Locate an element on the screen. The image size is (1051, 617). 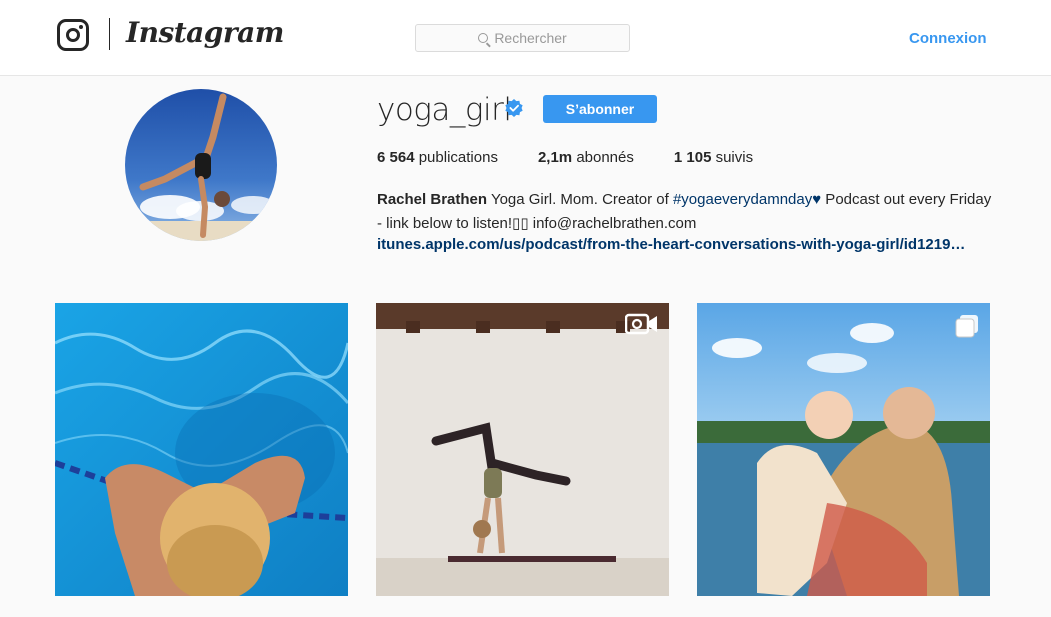
followers-stat: 2,1m abonnés is located at coordinates (586, 157).